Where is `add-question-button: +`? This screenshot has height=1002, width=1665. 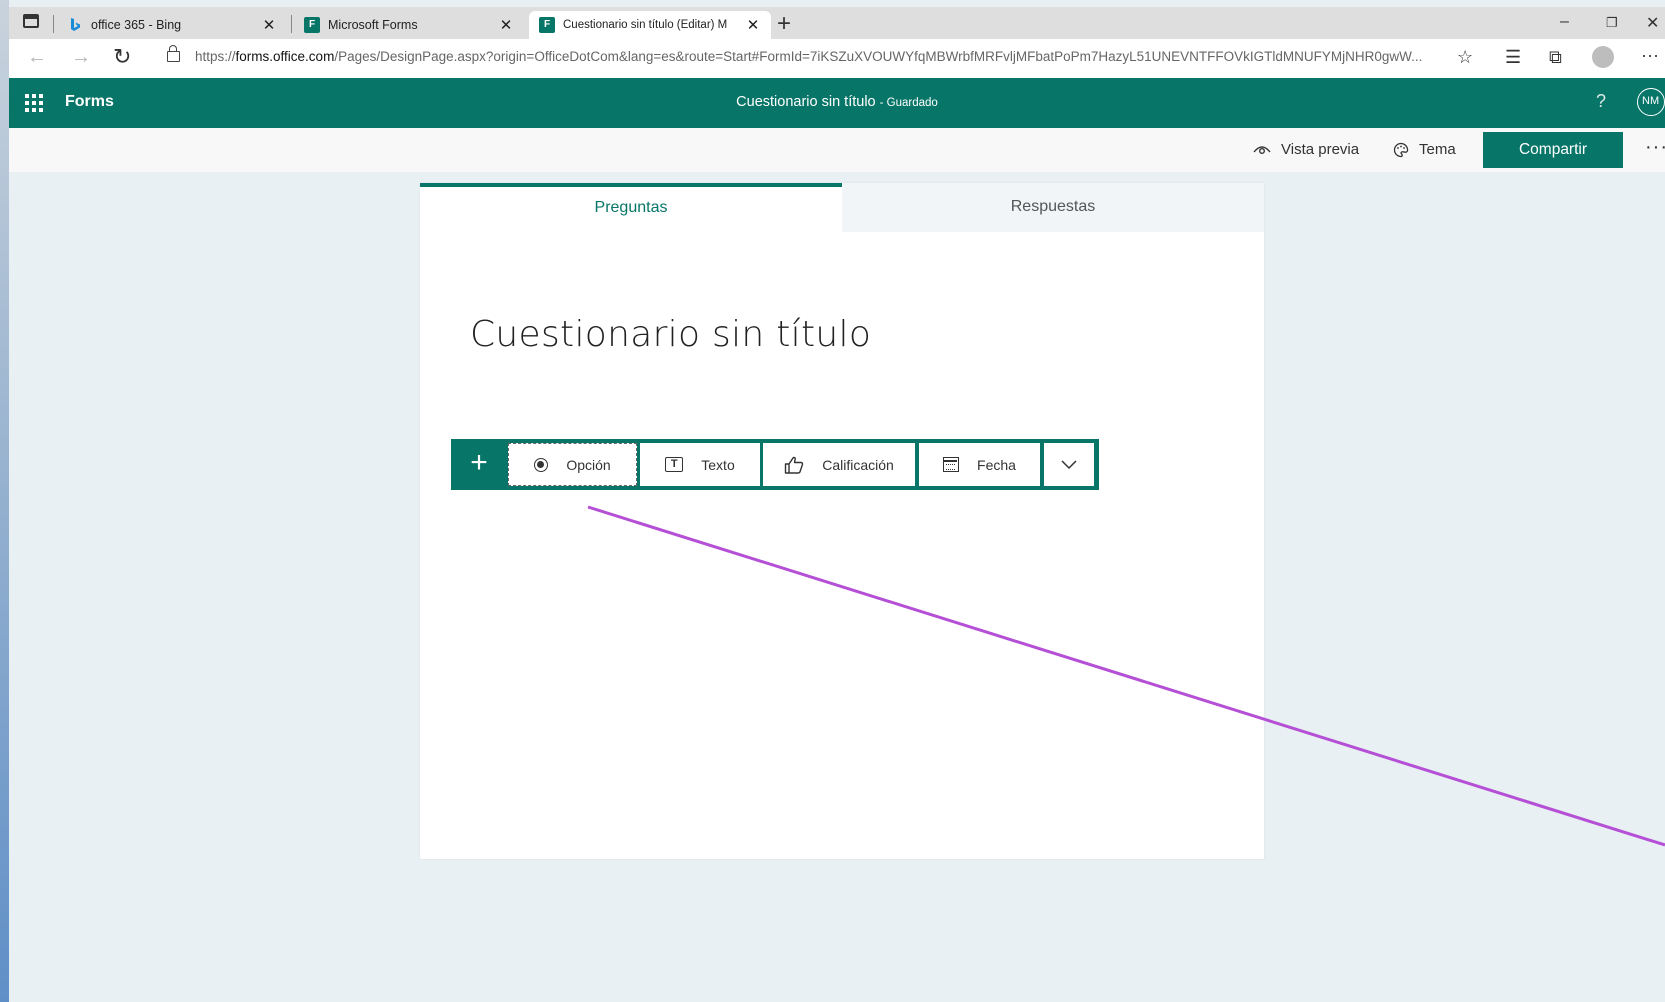
add-question-button: + is located at coordinates (479, 464).